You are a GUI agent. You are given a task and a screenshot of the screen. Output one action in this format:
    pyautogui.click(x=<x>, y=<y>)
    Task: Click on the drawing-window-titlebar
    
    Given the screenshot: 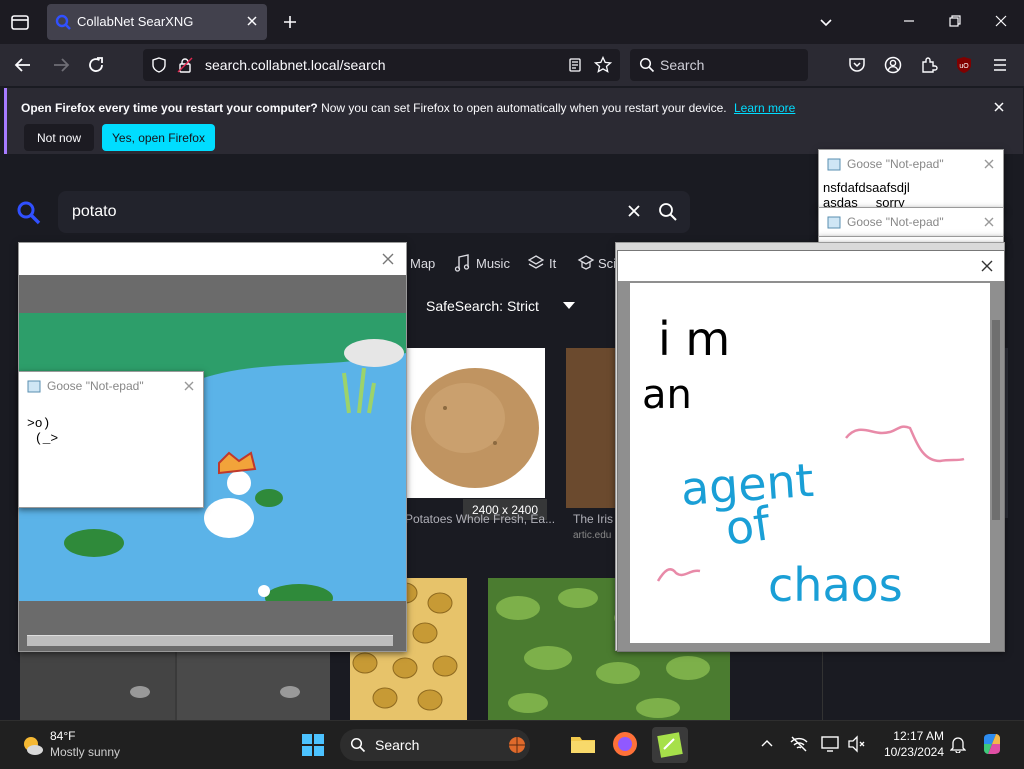 What is the action you would take?
    pyautogui.click(x=811, y=266)
    